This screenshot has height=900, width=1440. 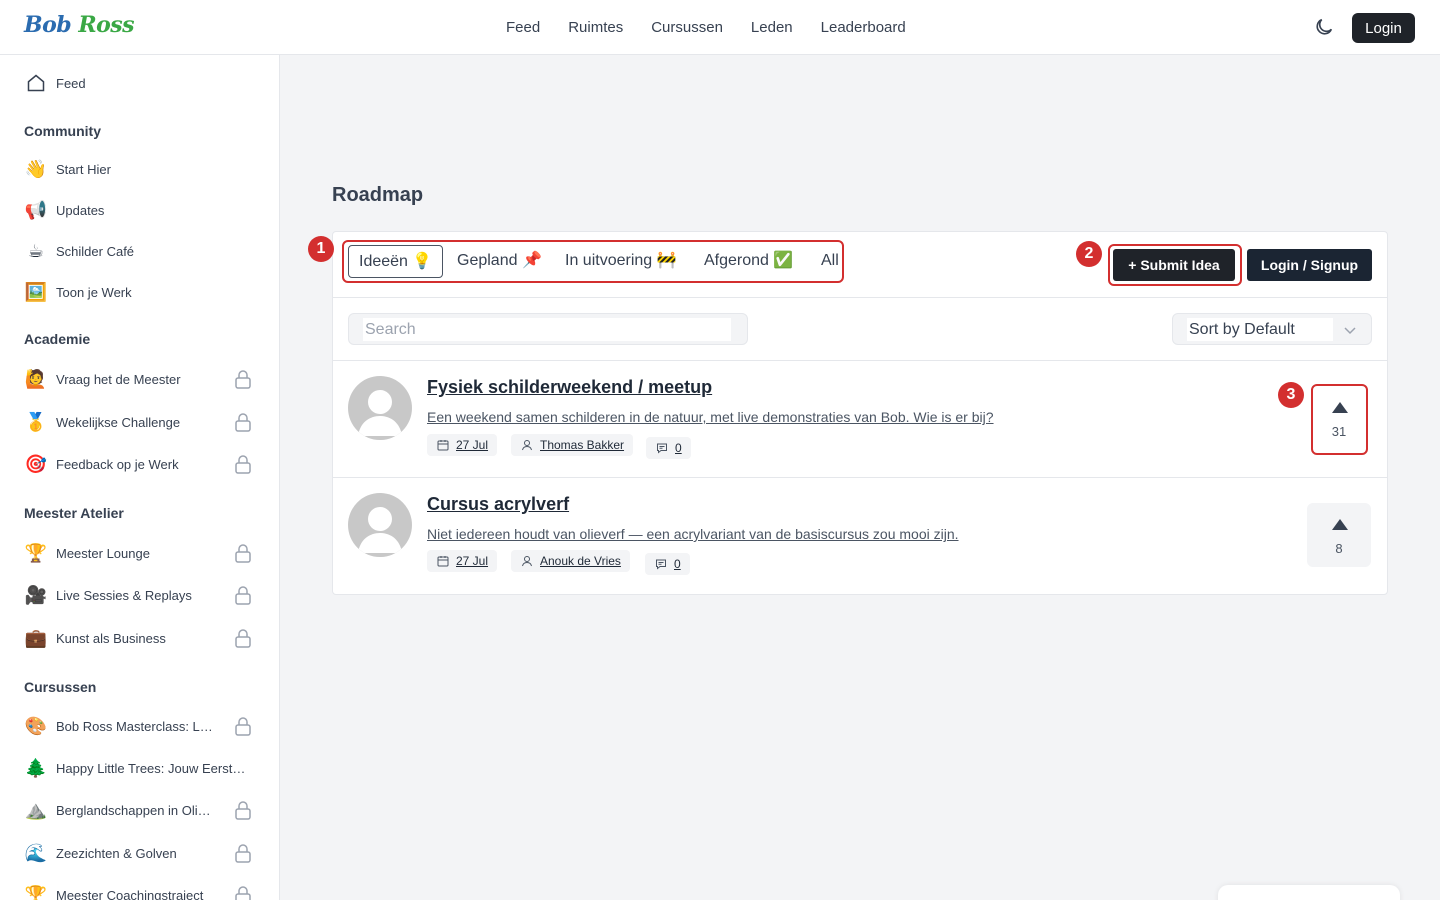 What do you see at coordinates (36, 638) in the screenshot?
I see `briefcase-icon: 💼` at bounding box center [36, 638].